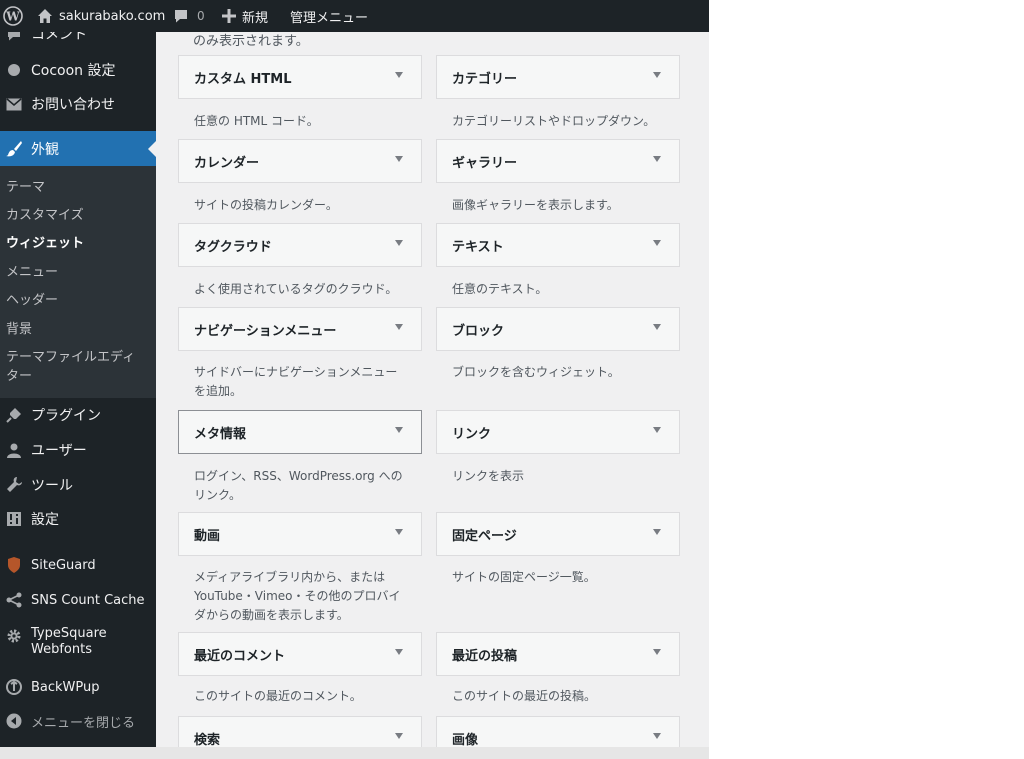 The width and height of the screenshot is (1024, 759). Describe the element at coordinates (45, 149) in the screenshot. I see `sidebar-item-label: 外観` at that location.